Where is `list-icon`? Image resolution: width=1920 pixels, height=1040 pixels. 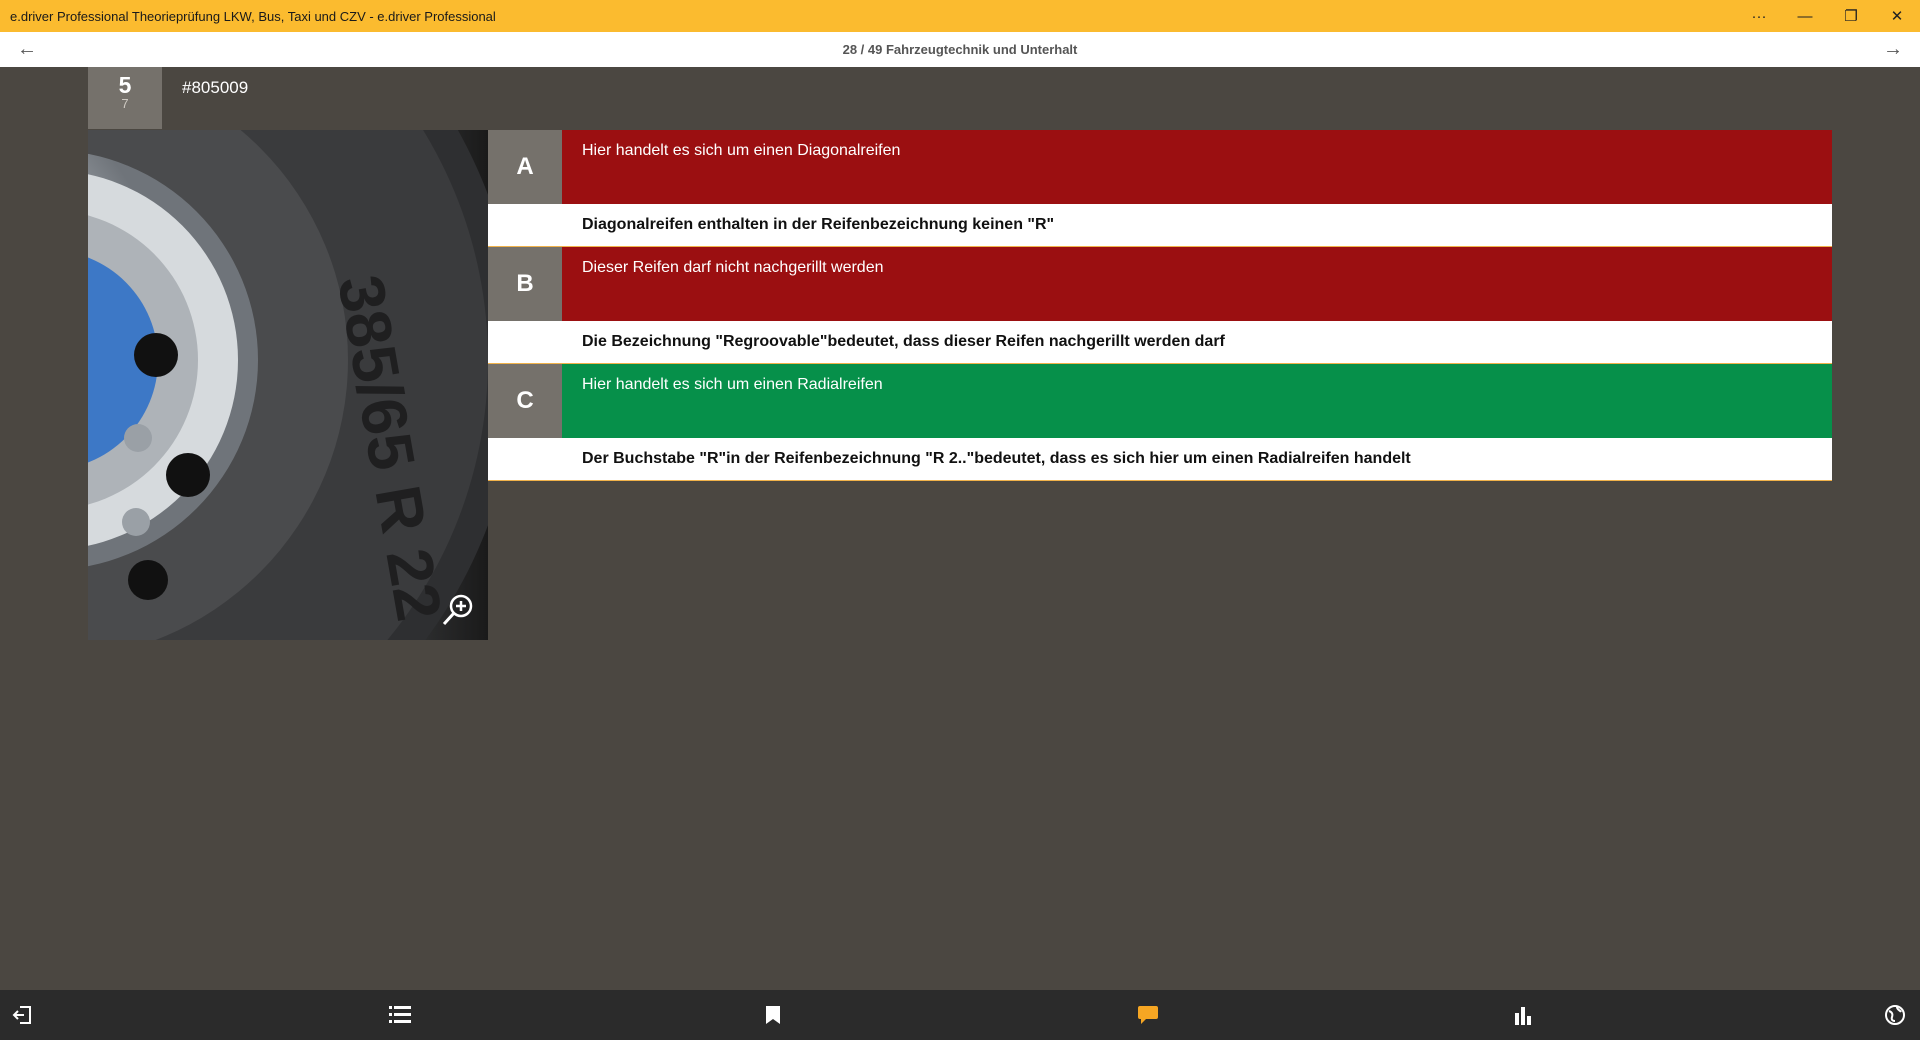
list-icon is located at coordinates (400, 1015).